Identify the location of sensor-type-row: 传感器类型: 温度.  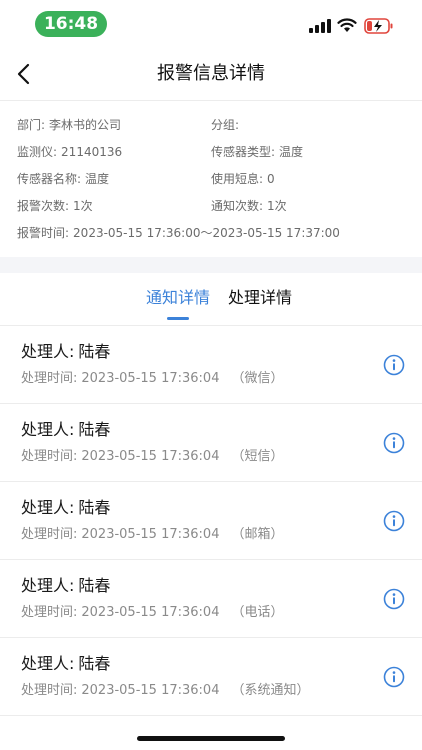
(257, 152).